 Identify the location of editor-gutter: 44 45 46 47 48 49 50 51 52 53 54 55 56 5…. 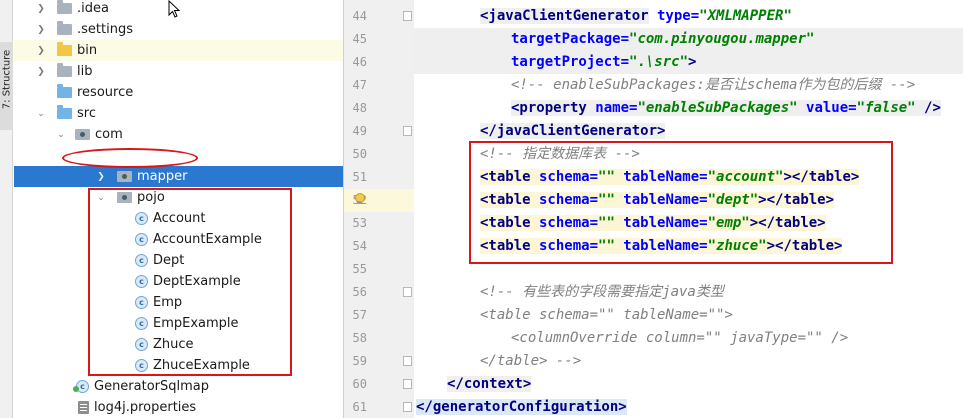
(379, 209).